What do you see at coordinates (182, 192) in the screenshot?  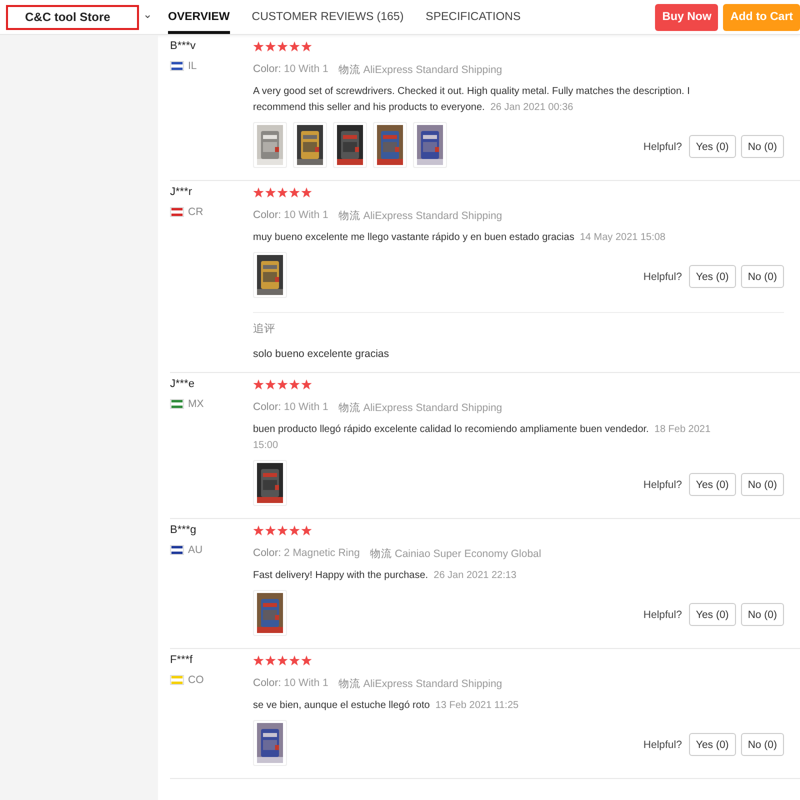 I see `reviewer-name: J***r` at bounding box center [182, 192].